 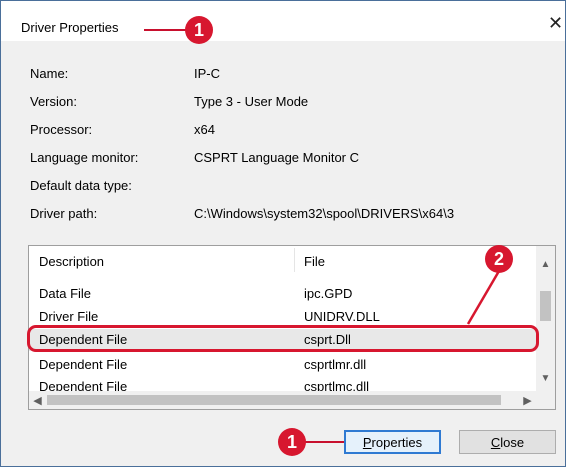 What do you see at coordinates (204, 129) in the screenshot?
I see `processor-value: x64` at bounding box center [204, 129].